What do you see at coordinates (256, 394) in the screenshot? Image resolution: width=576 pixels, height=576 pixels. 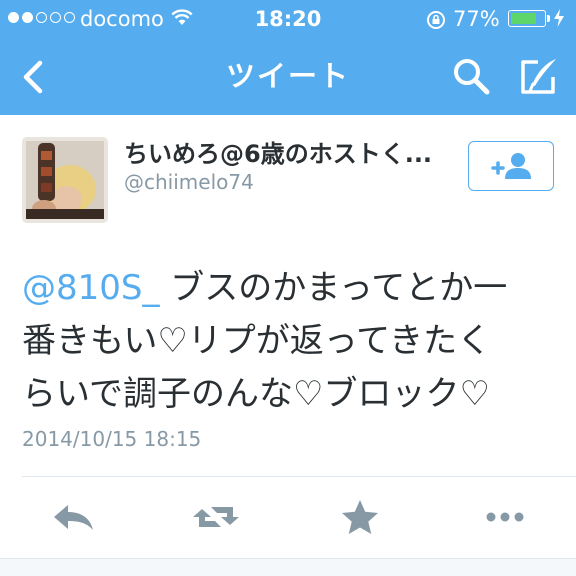 I see `tweet-line-3: らいで調子のんな♡ブロック♡` at bounding box center [256, 394].